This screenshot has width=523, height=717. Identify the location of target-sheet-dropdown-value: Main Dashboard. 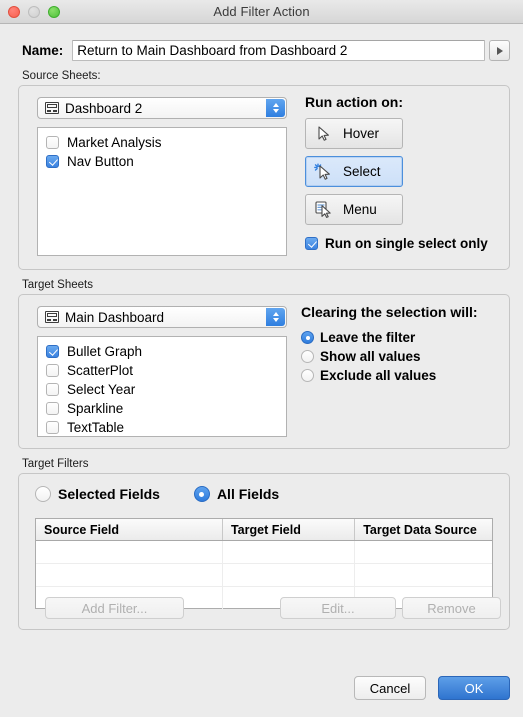
(115, 317).